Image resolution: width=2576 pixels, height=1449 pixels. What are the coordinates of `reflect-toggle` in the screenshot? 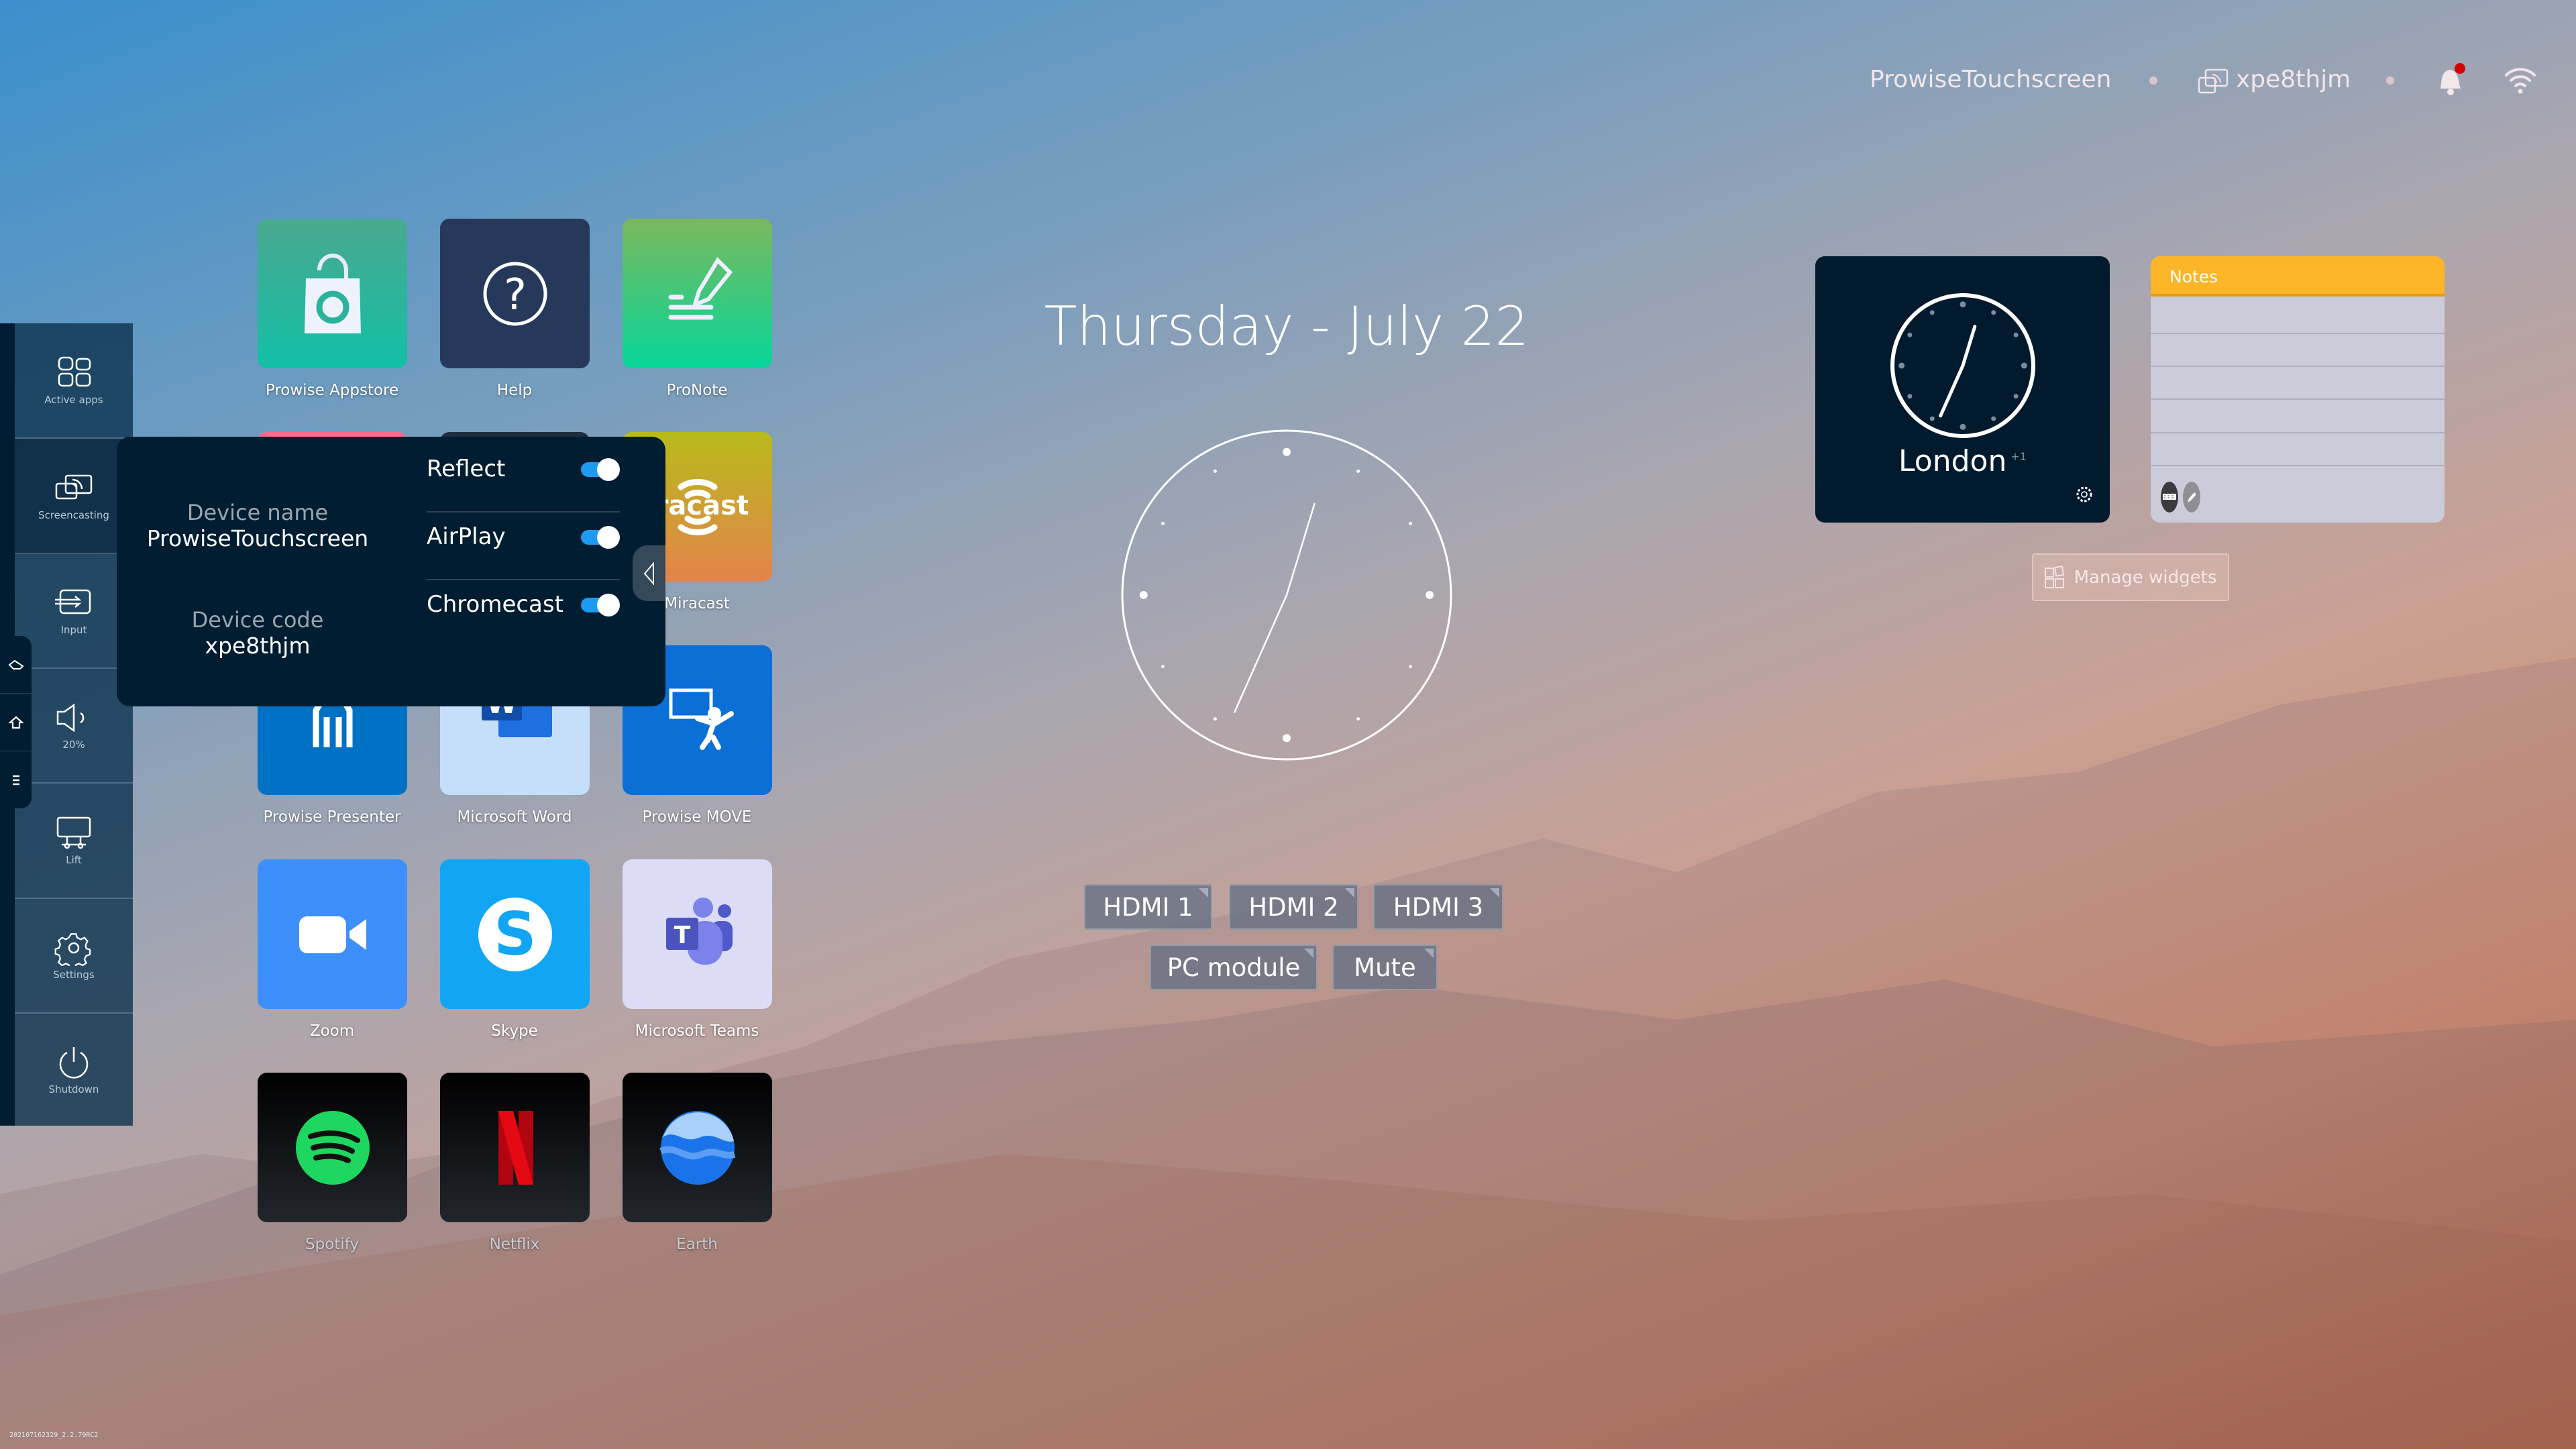 It's located at (600, 469).